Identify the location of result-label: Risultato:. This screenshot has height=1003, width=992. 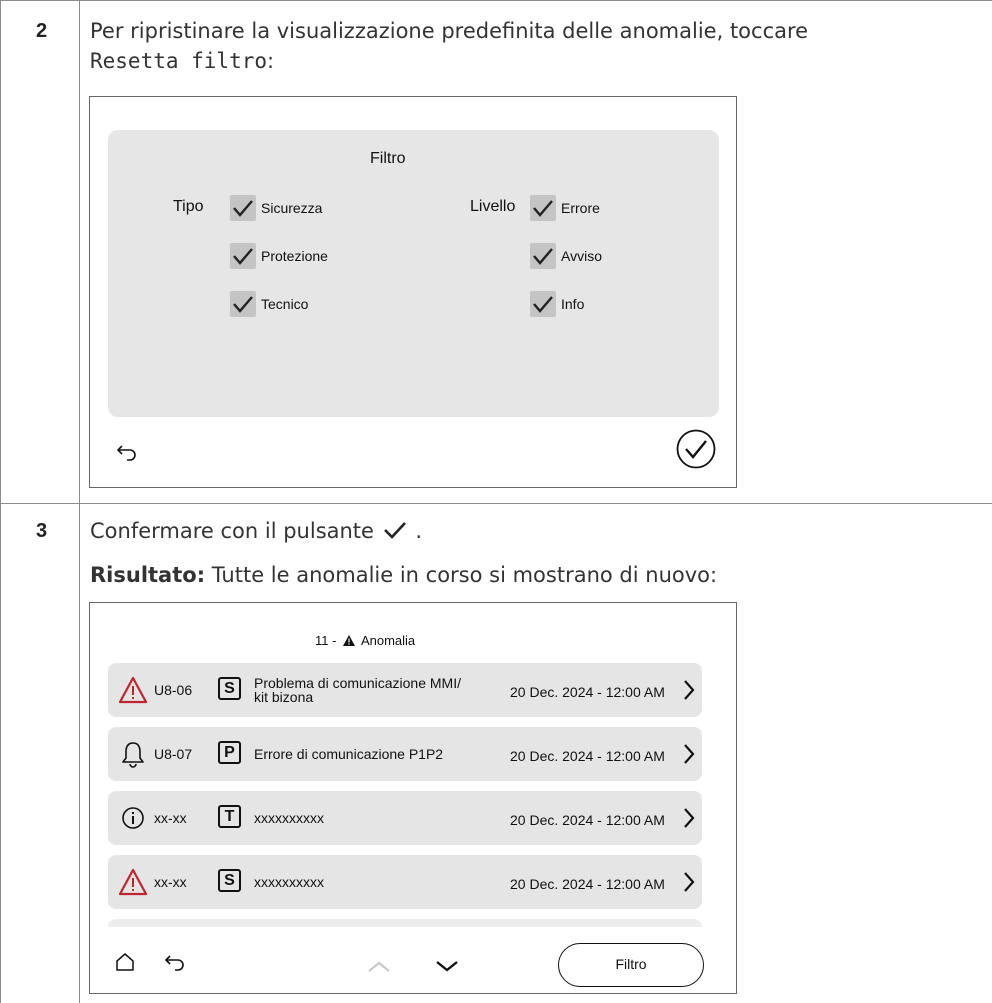
(148, 575).